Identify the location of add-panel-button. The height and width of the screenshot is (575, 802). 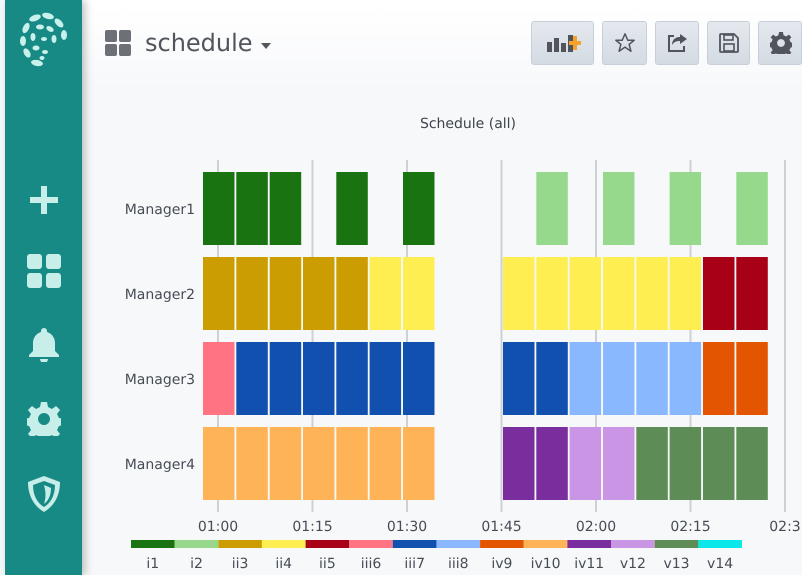
(562, 43).